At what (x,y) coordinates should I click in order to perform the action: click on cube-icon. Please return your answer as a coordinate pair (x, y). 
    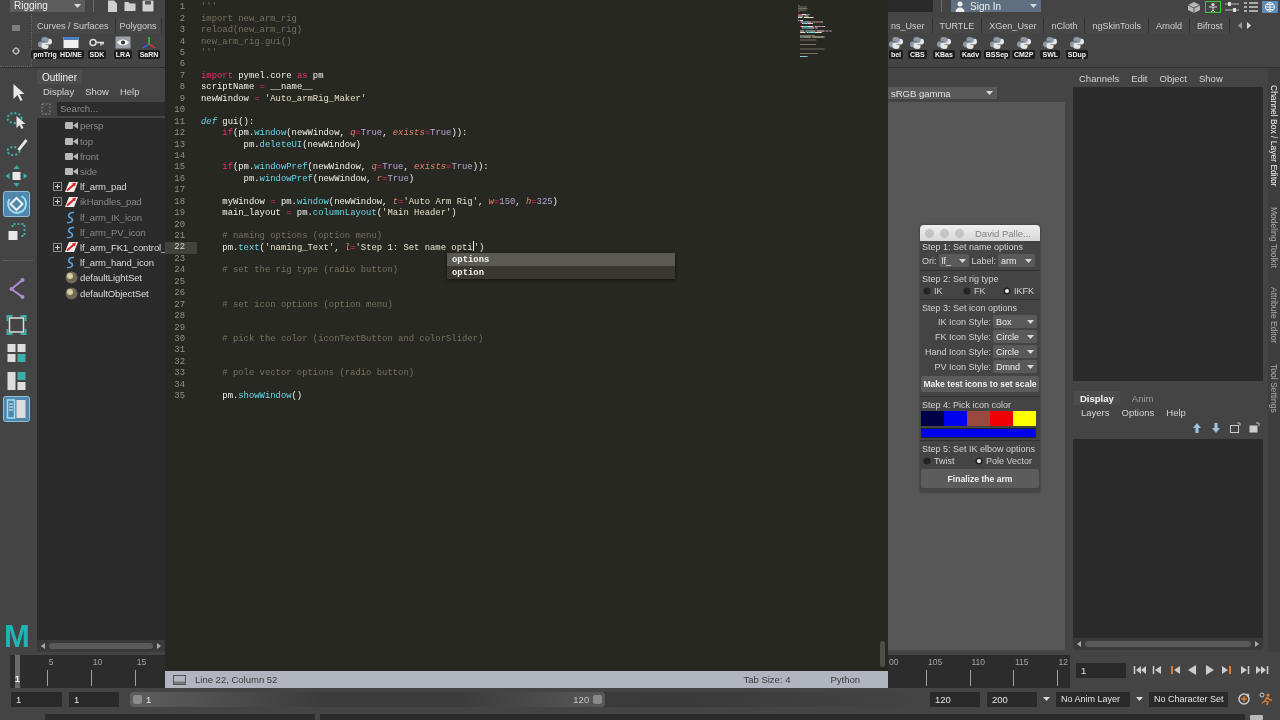
    Looking at the image, I should click on (1194, 7).